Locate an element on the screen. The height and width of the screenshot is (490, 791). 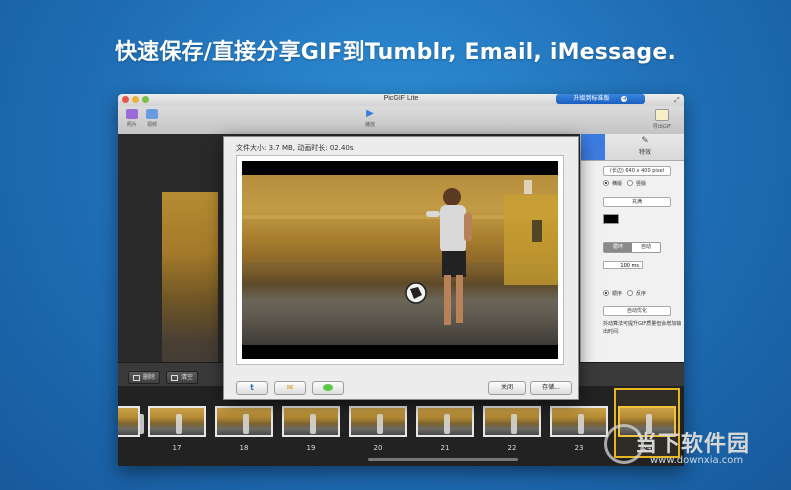
loop-segmented-control: 循环 自动 is located at coordinates (632, 247).